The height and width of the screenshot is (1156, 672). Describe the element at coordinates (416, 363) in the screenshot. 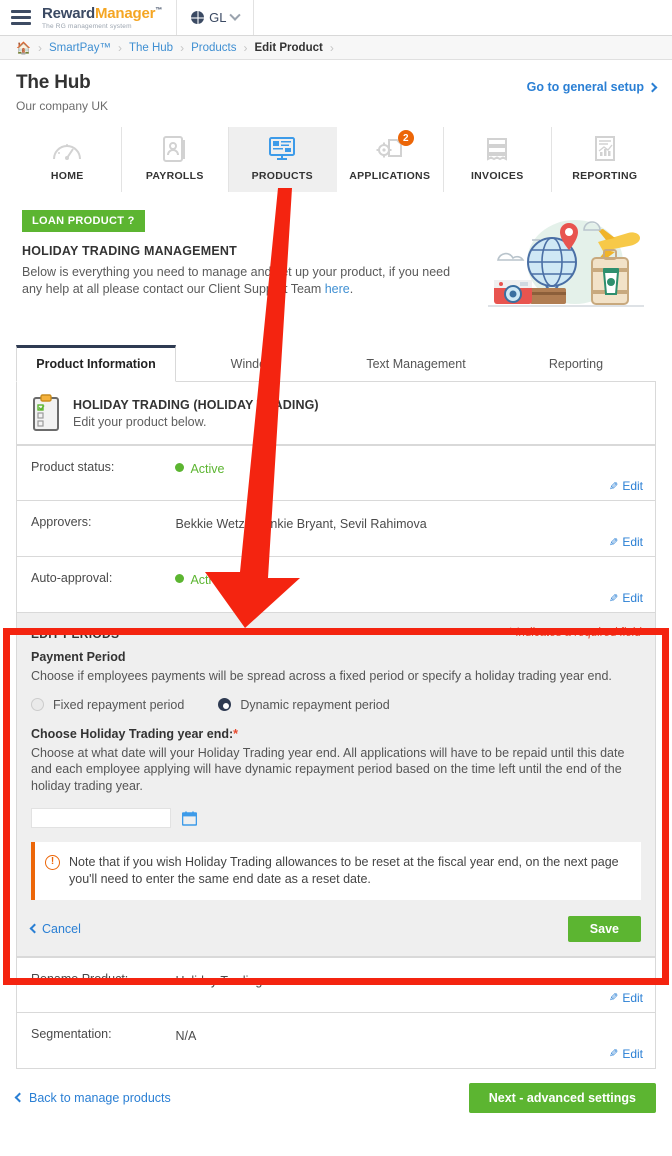

I see `tab-text-management: Text Management` at that location.